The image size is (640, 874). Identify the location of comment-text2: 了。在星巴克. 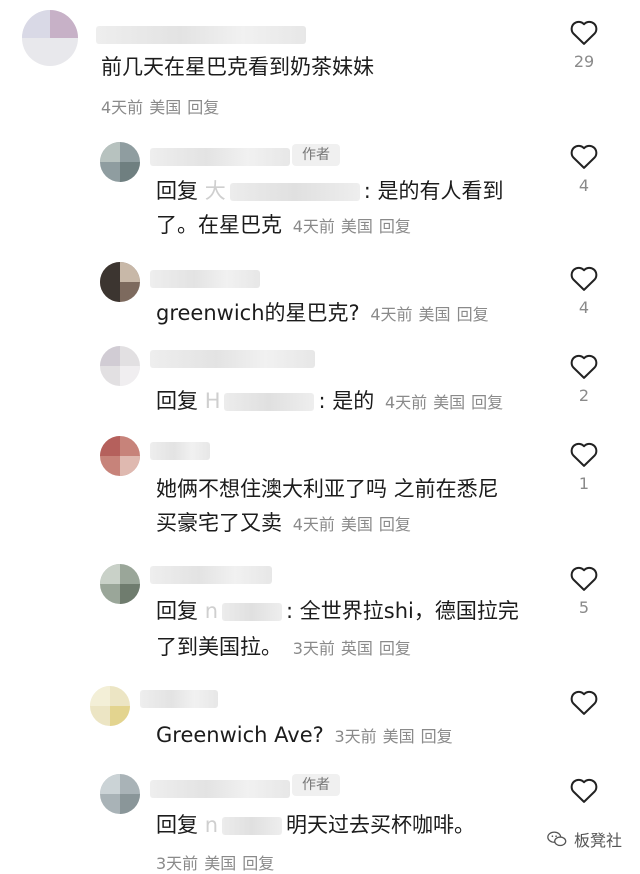
(219, 225).